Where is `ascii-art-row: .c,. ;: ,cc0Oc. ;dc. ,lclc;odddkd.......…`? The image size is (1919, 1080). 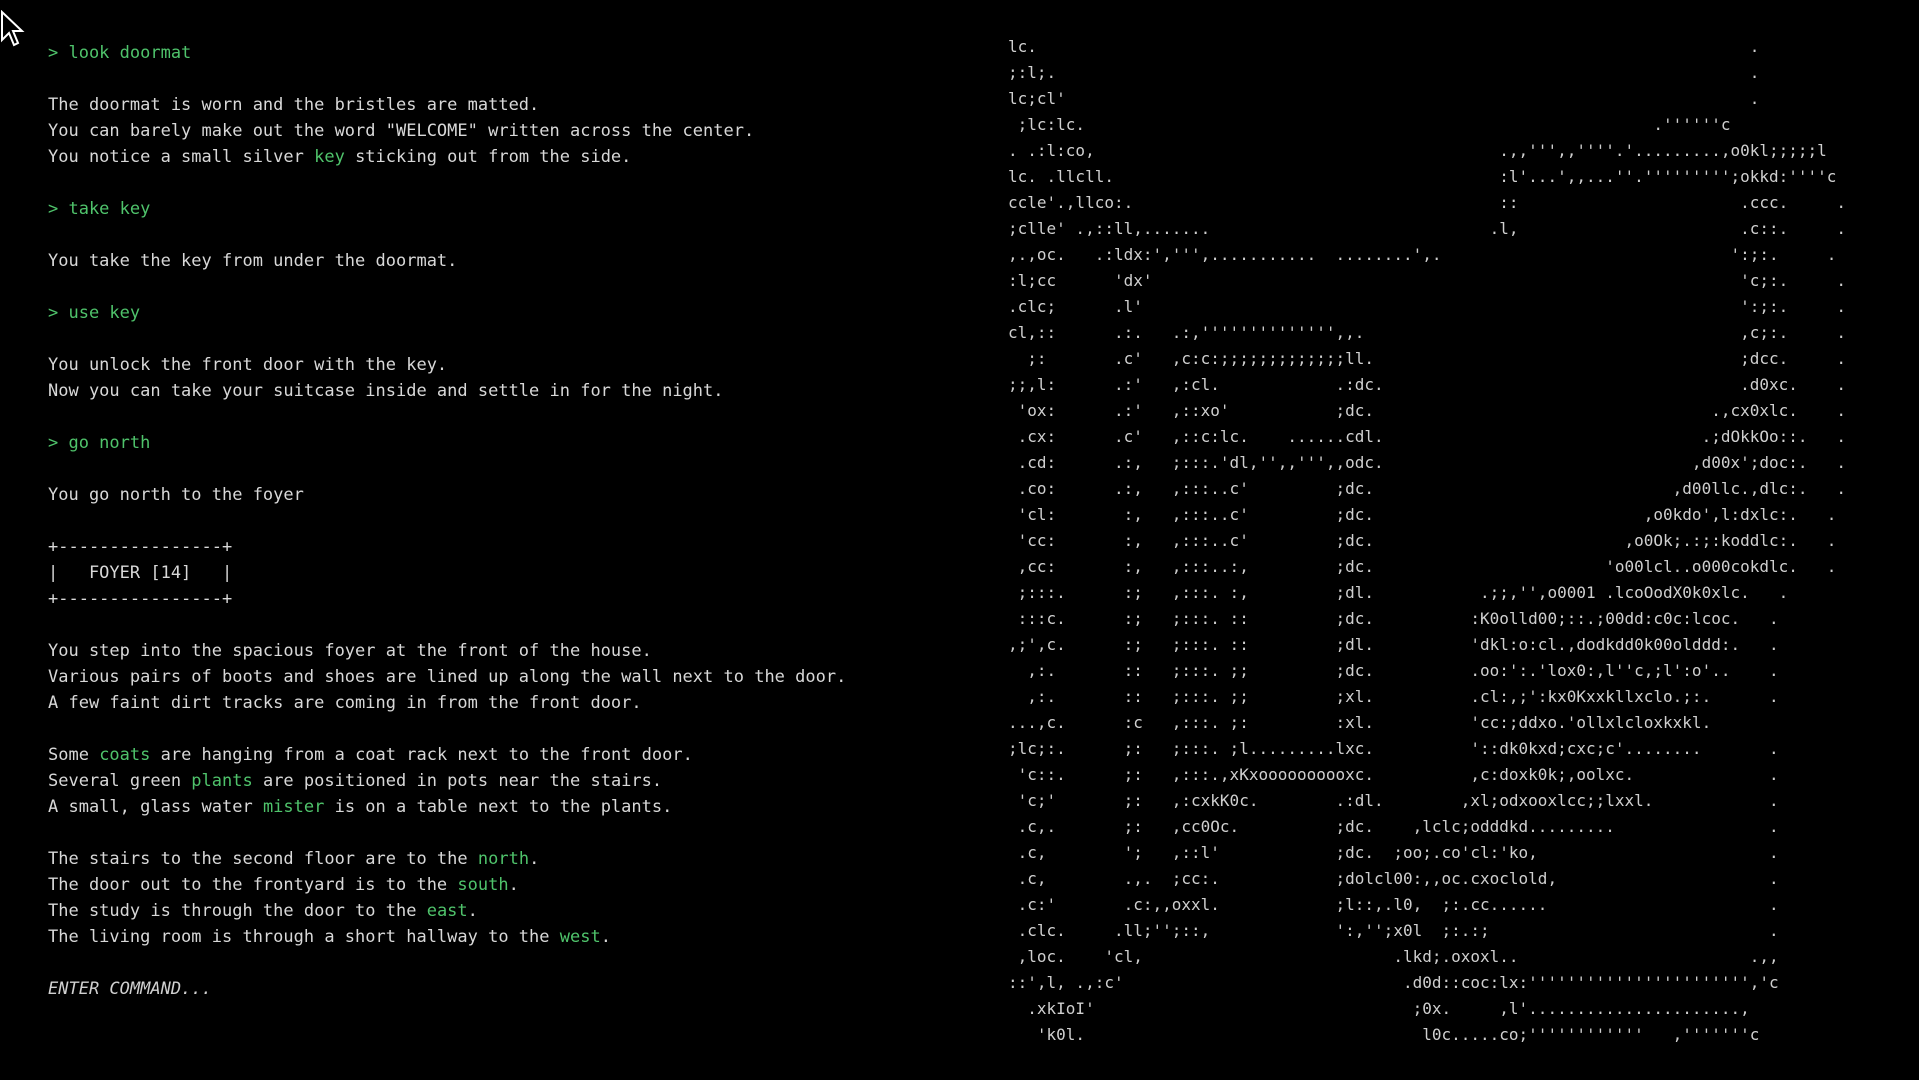
ascii-art-row: .c,. ;: ,cc0Oc. ;dc. ,lclc;odddkd.......… is located at coordinates (1393, 826).